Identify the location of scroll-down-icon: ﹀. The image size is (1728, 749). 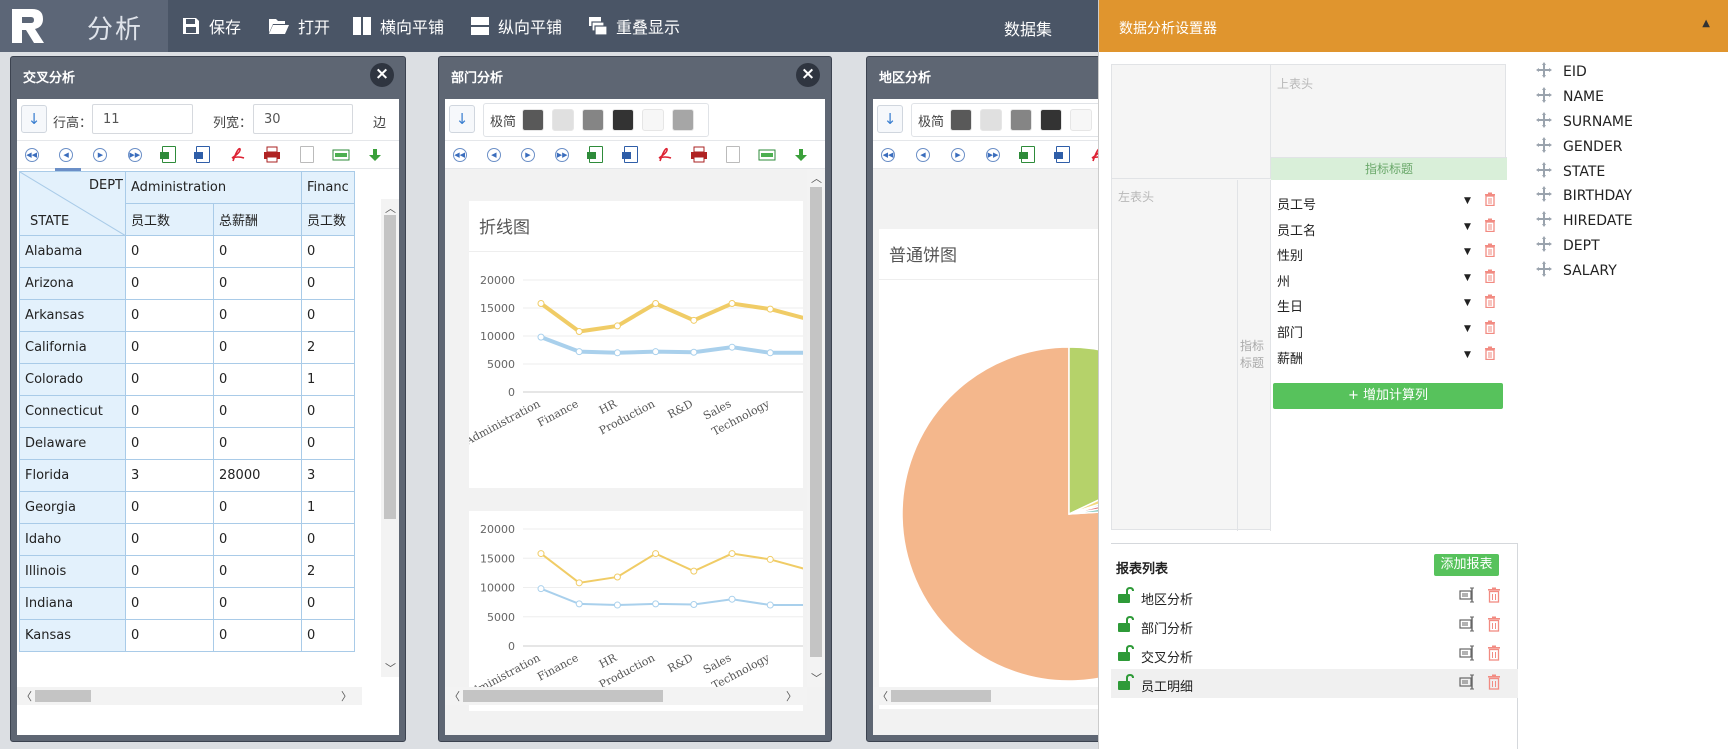
(816, 678).